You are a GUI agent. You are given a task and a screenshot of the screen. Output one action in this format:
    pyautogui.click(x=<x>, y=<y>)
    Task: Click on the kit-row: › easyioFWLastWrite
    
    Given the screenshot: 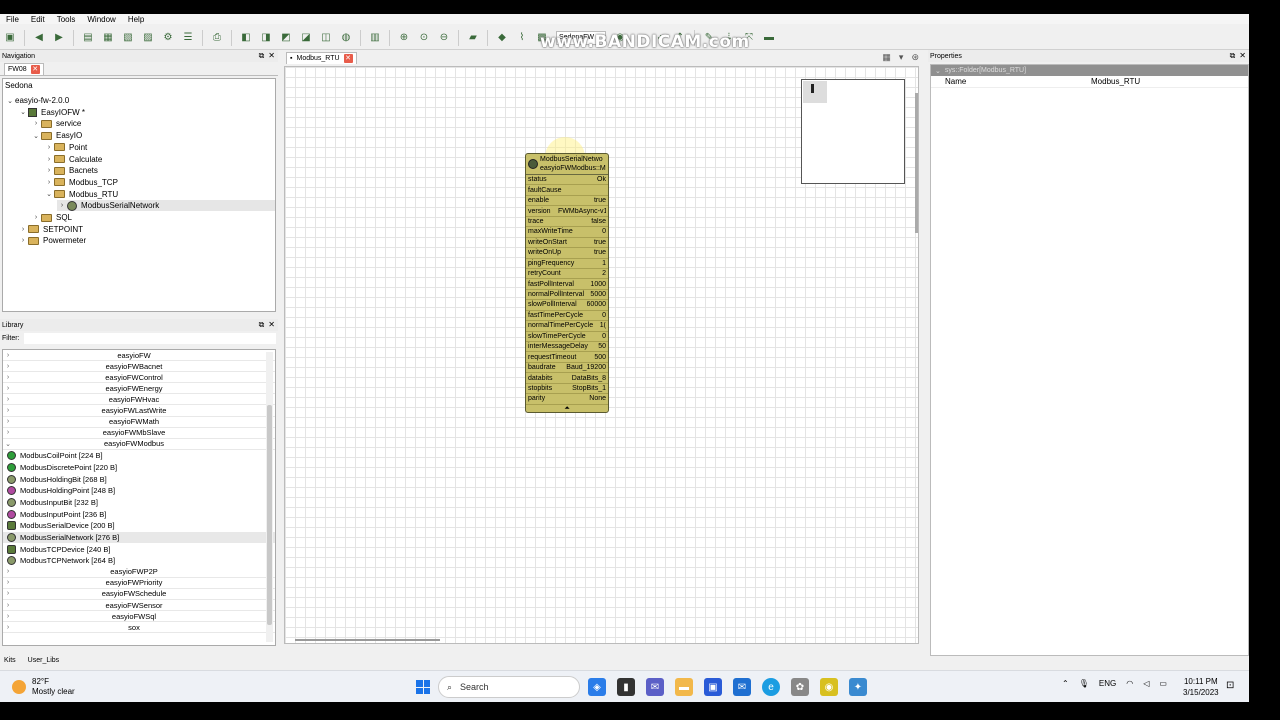 What is the action you would take?
    pyautogui.click(x=139, y=411)
    